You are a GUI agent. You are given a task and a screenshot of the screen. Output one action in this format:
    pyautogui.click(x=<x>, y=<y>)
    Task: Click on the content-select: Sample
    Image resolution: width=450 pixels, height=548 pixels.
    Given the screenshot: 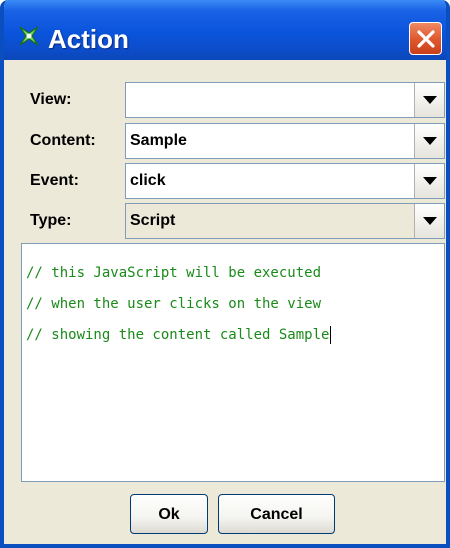 What is the action you would take?
    pyautogui.click(x=285, y=141)
    